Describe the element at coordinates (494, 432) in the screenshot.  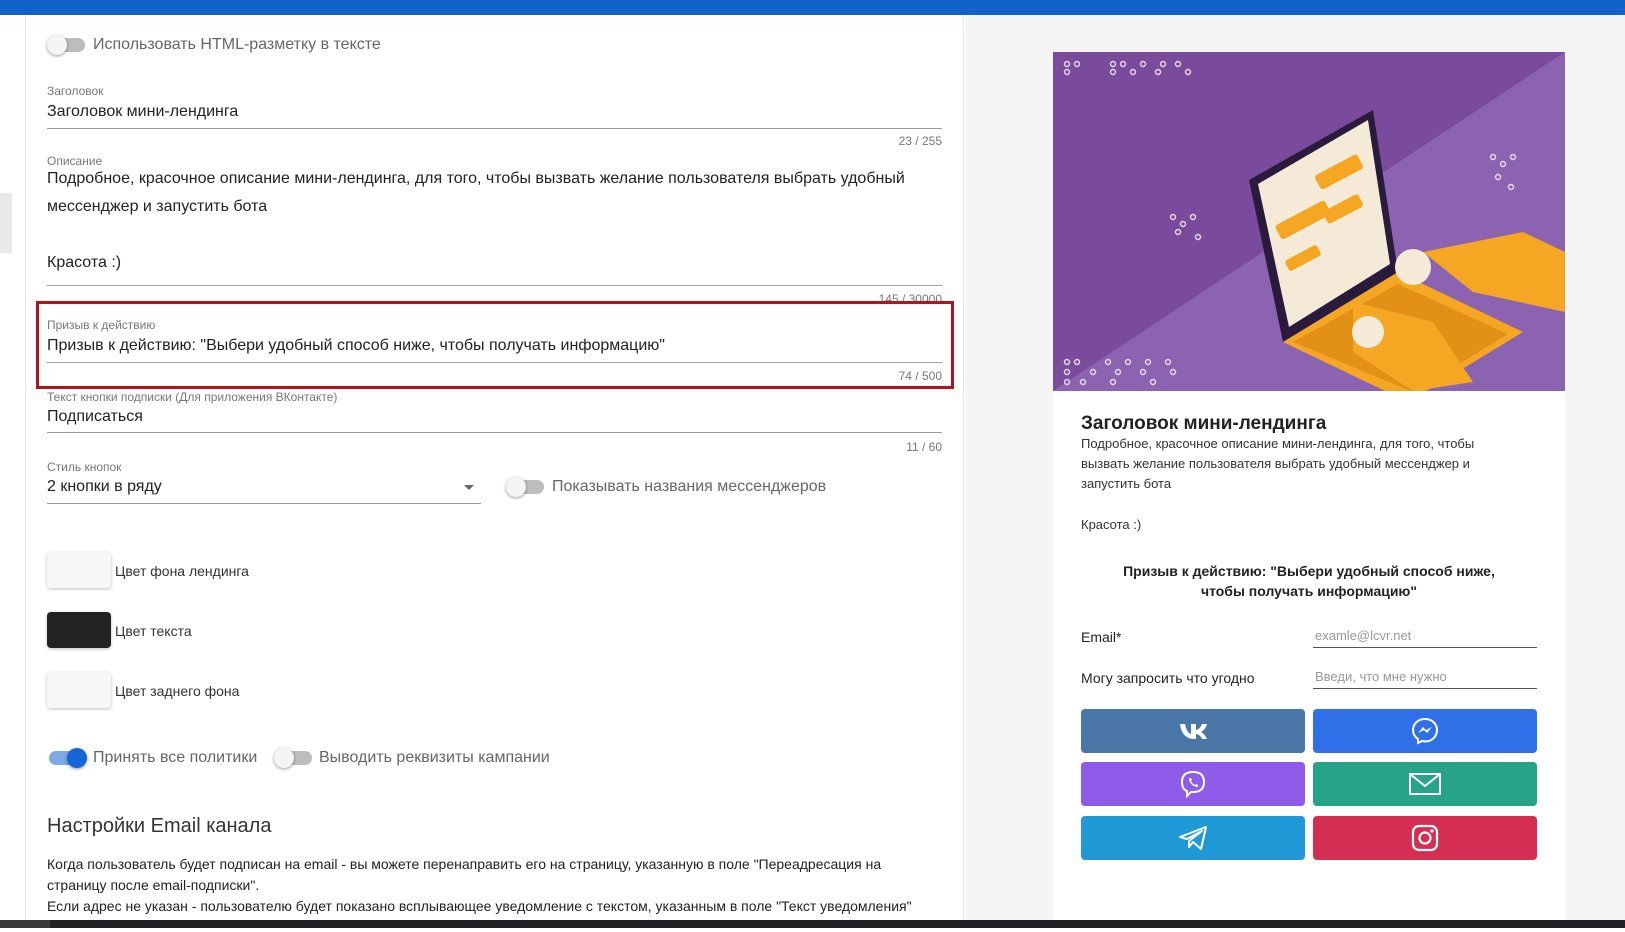
I see `subscribe-field-underline` at that location.